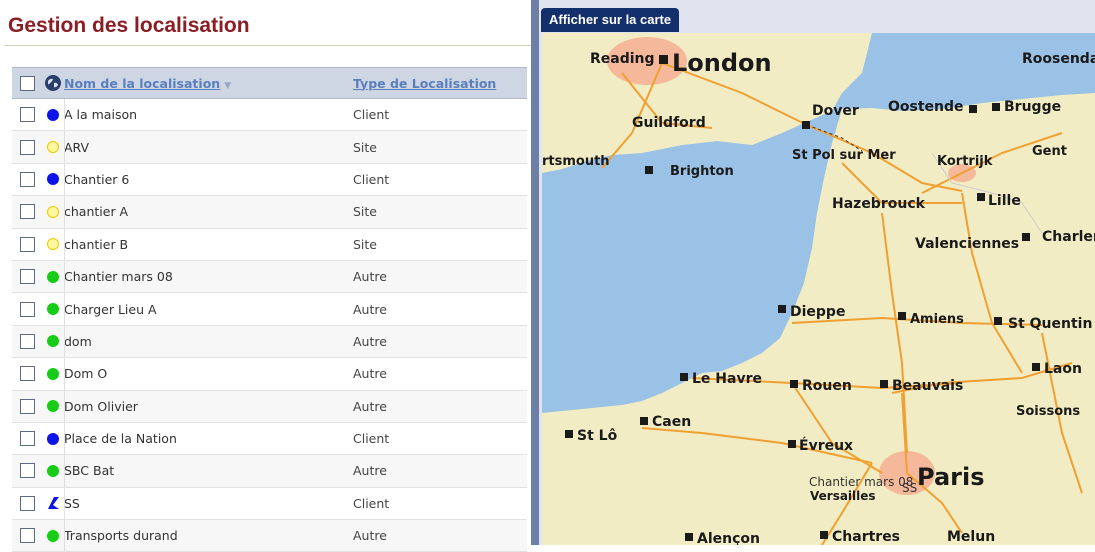 The image size is (1095, 552). I want to click on marker-lille, so click(981, 197).